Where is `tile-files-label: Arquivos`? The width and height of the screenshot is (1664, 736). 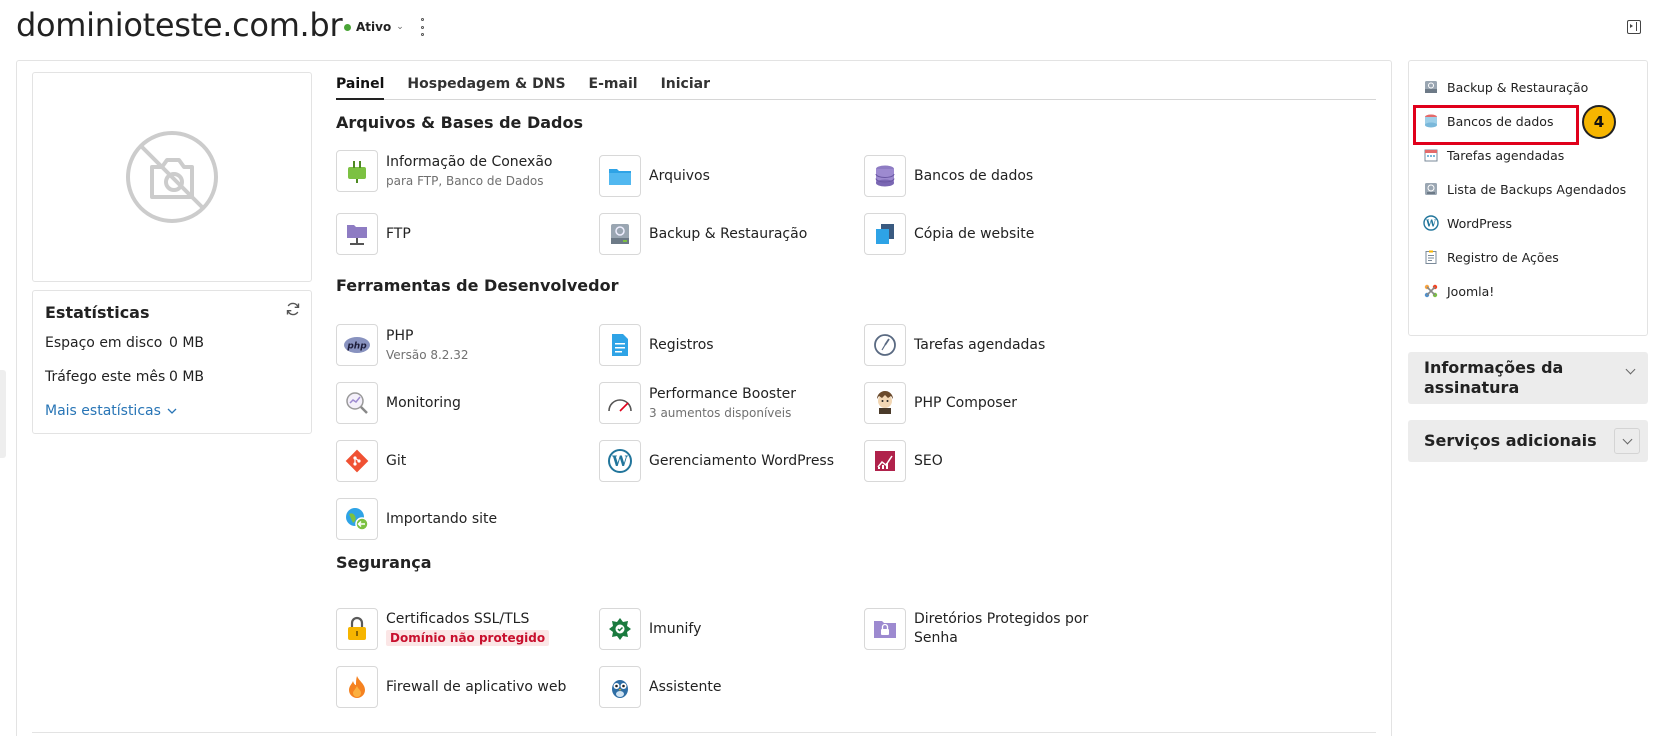 tile-files-label: Arquivos is located at coordinates (679, 175).